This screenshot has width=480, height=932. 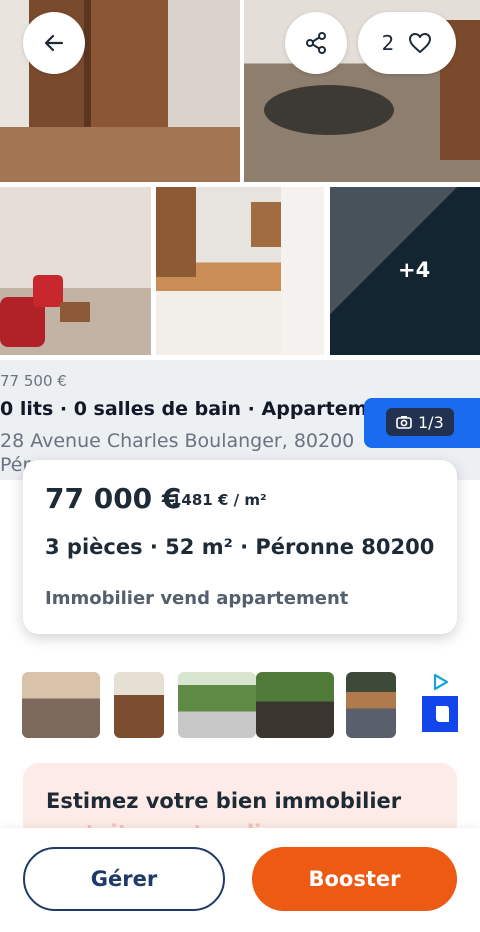 I want to click on ad-image-bench, so click(x=139, y=705).